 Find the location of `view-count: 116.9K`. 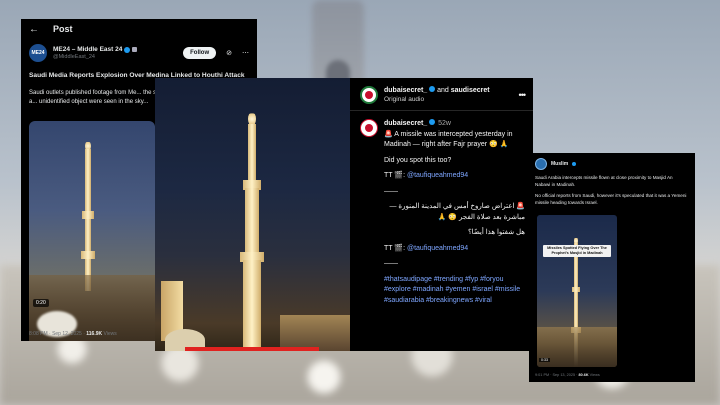

view-count: 116.9K is located at coordinates (94, 334).